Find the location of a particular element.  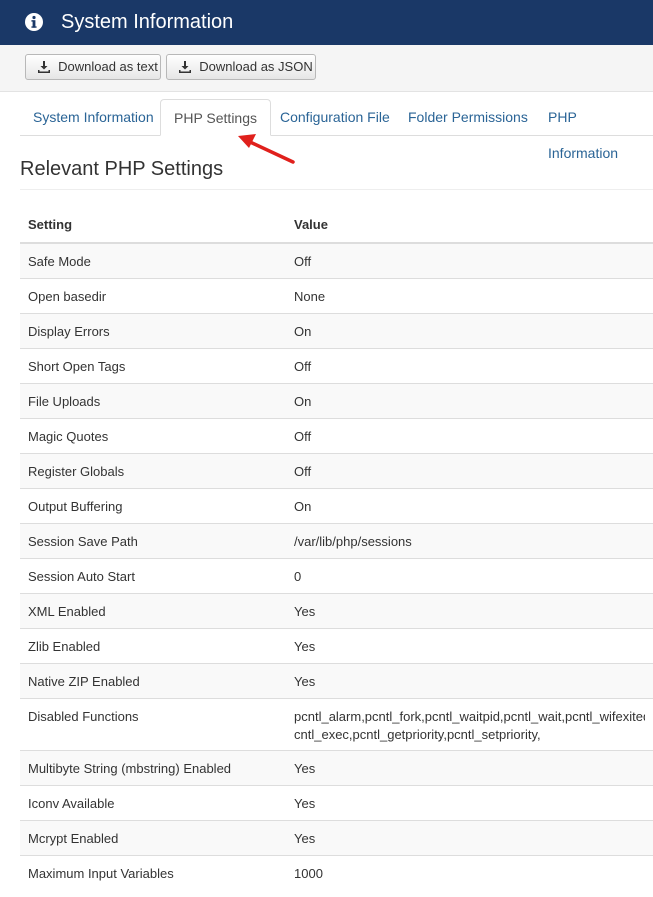

page-header: System Information is located at coordinates (326, 22).